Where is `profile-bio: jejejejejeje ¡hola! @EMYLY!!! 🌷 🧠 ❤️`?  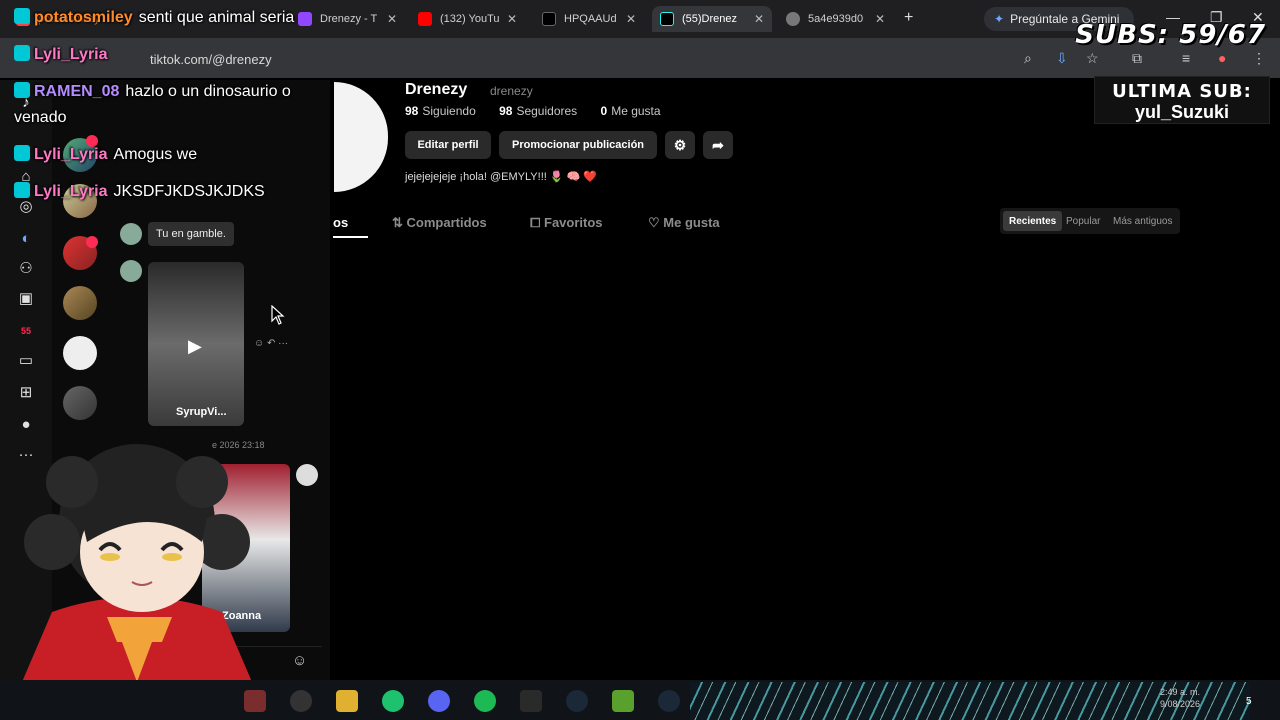
profile-bio: jejejejejeje ¡hola! @EMYLY!!! 🌷 🧠 ❤️ is located at coordinates (501, 177).